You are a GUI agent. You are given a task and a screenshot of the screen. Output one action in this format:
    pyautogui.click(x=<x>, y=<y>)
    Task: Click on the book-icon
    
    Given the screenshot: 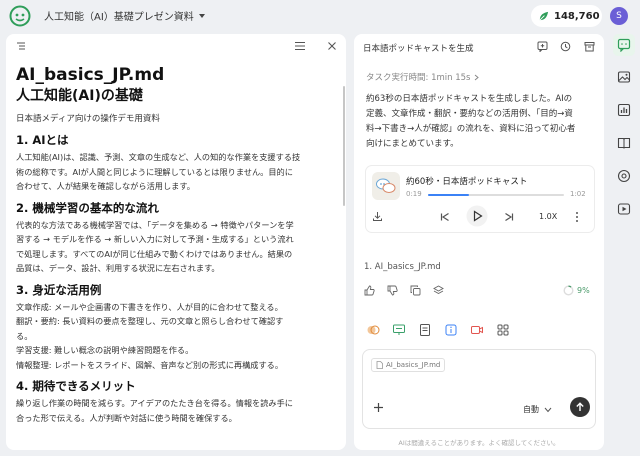 What is the action you would take?
    pyautogui.click(x=624, y=143)
    